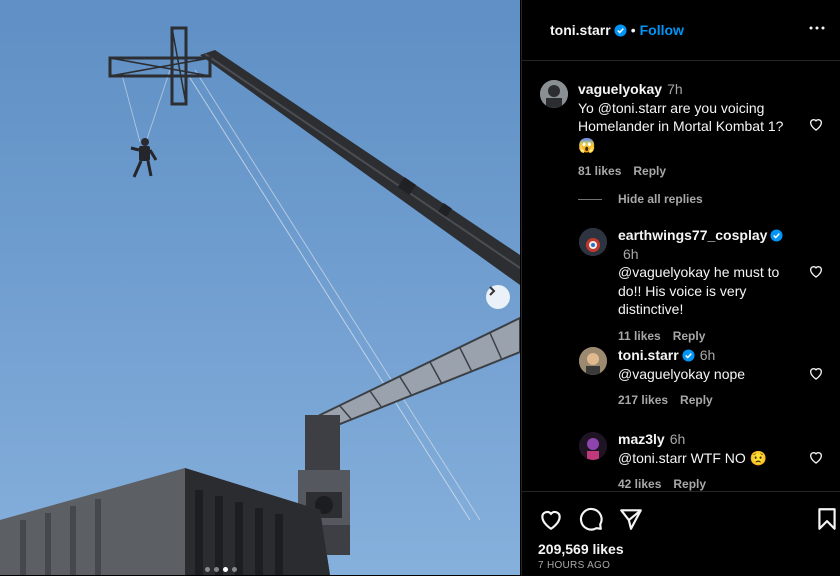 The height and width of the screenshot is (576, 840). Describe the element at coordinates (693, 457) in the screenshot. I see `comment-text: @toni.starr WTF NO 😟` at that location.